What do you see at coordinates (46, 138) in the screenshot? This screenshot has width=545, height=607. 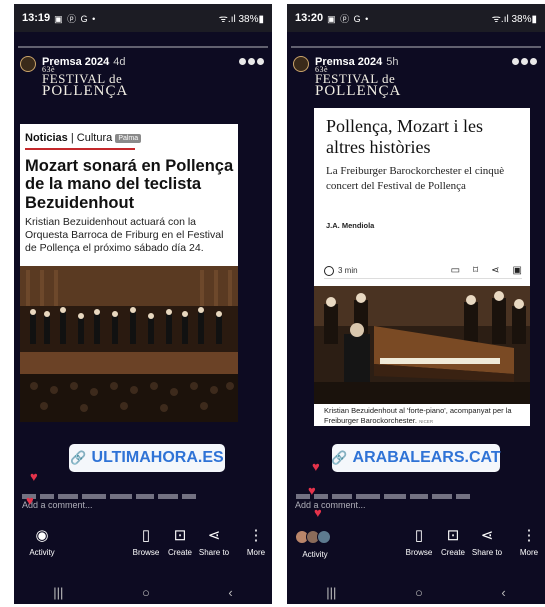 I see `section-label: Noticias` at bounding box center [46, 138].